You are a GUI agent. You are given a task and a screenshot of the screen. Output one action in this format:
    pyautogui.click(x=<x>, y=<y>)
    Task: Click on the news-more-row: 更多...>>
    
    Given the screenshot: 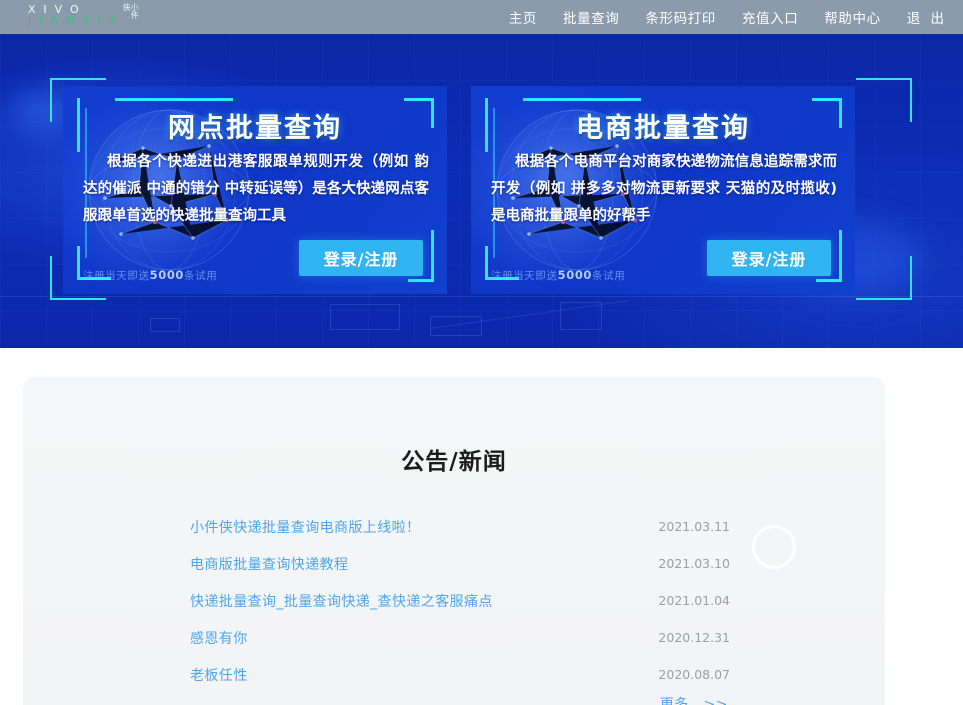 What is the action you would take?
    pyautogui.click(x=460, y=699)
    